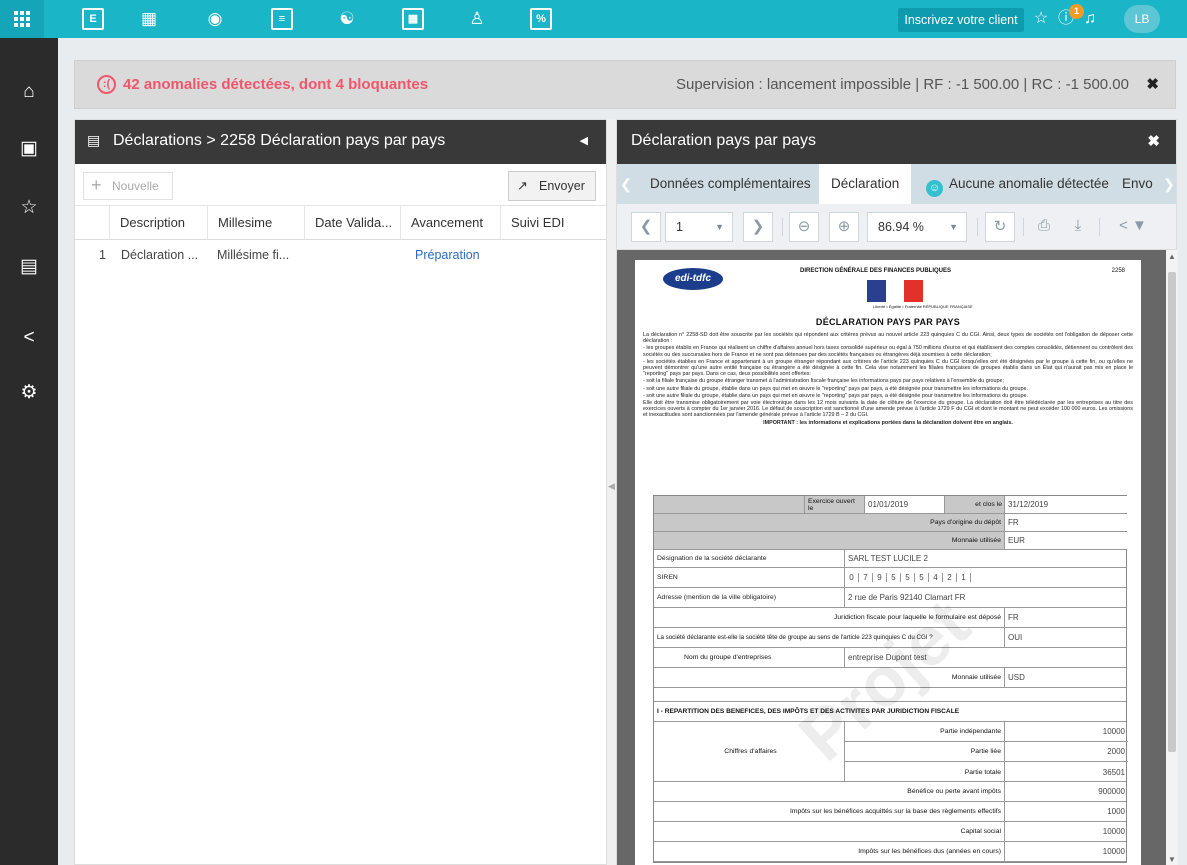 The width and height of the screenshot is (1187, 865). What do you see at coordinates (1066, 617) in the screenshot?
I see `juridiction-field: FR` at bounding box center [1066, 617].